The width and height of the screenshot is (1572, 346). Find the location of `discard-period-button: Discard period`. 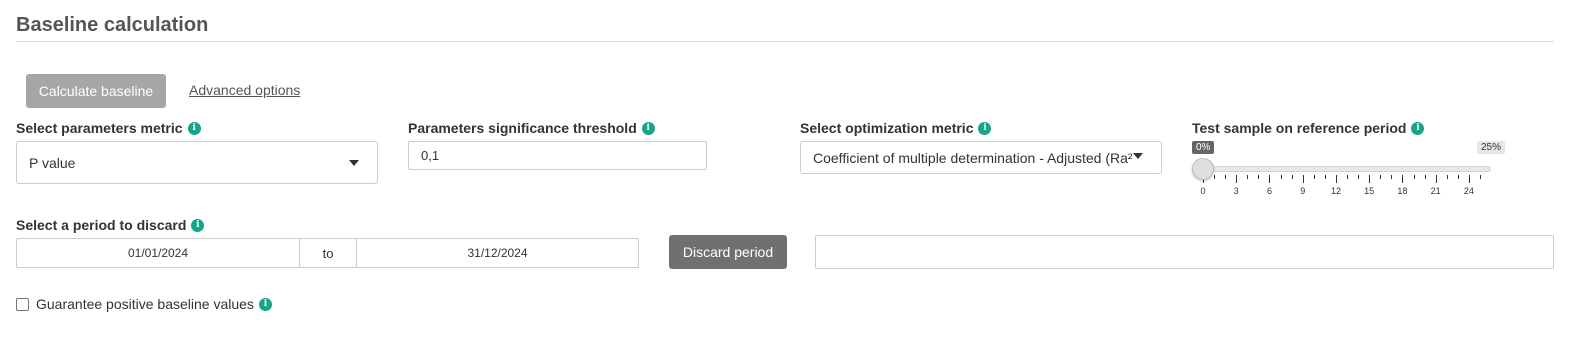

discard-period-button: Discard period is located at coordinates (728, 252).